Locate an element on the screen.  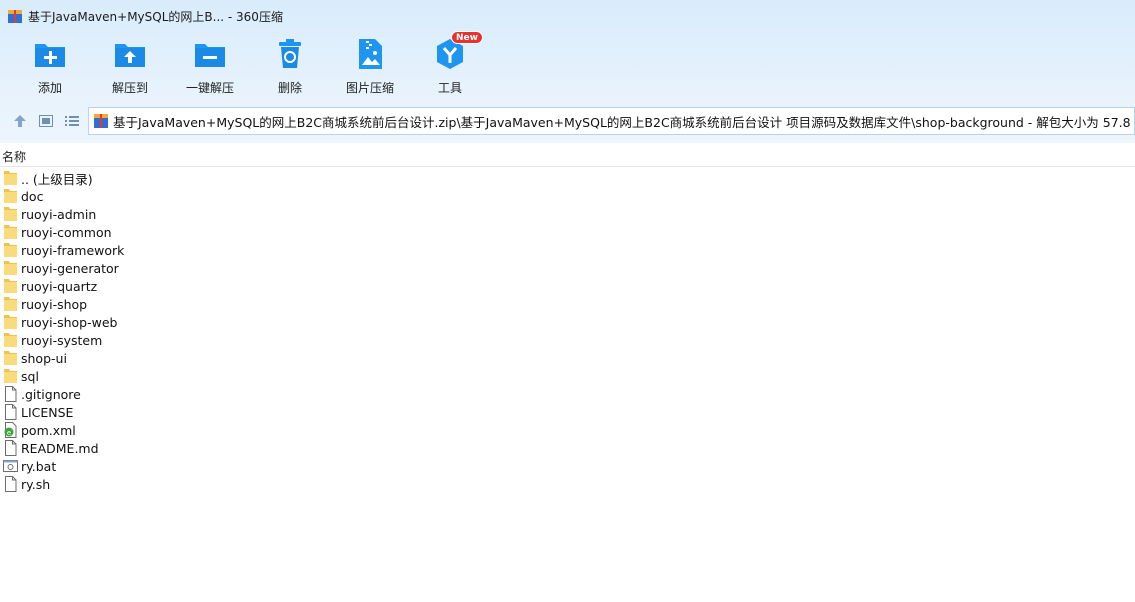
list-item: ruoyi-system is located at coordinates (63, 340).